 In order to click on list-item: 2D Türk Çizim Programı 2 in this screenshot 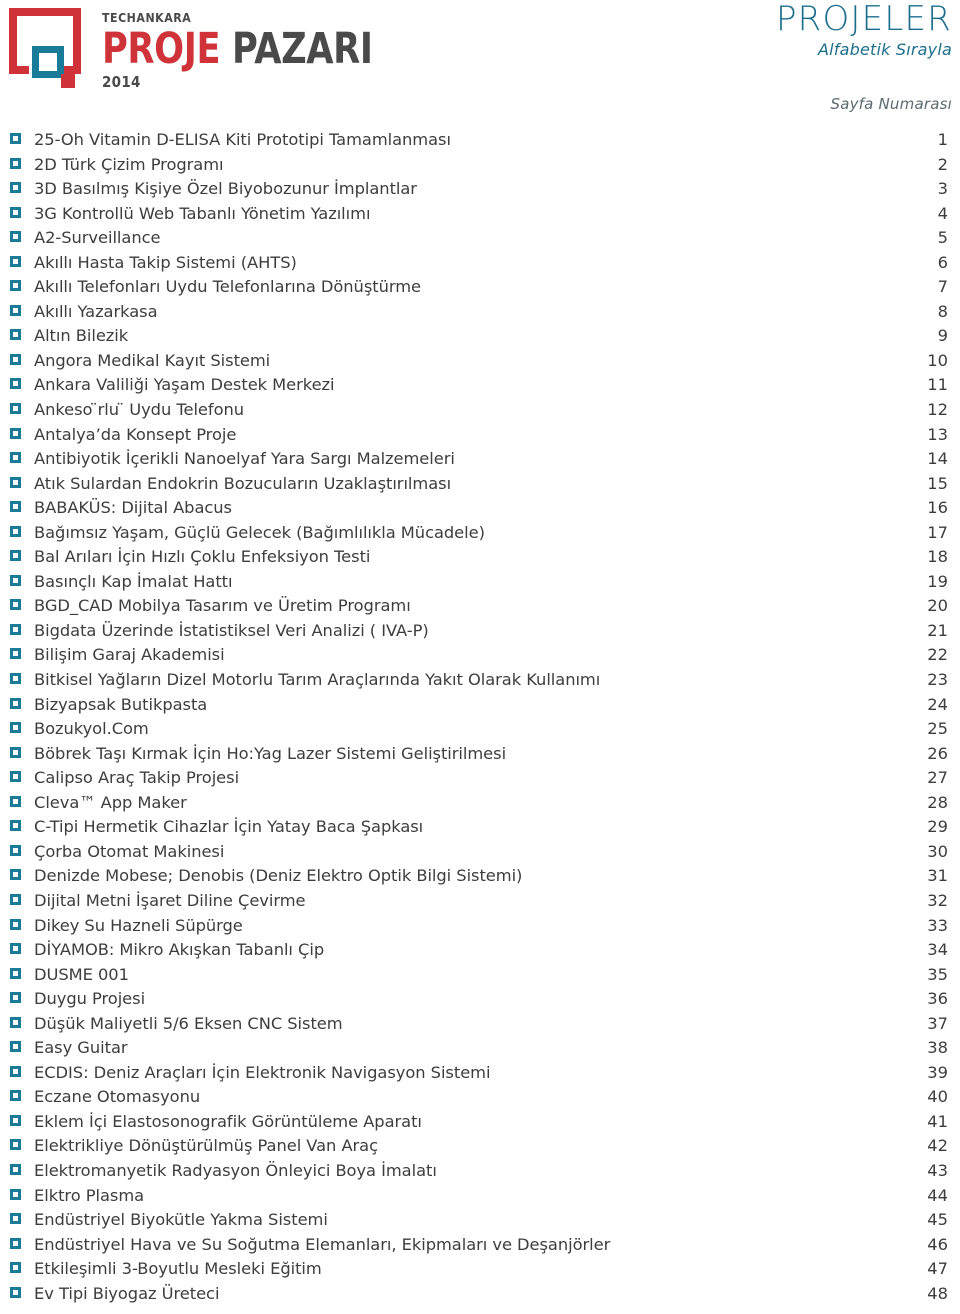, I will do `click(480, 167)`.